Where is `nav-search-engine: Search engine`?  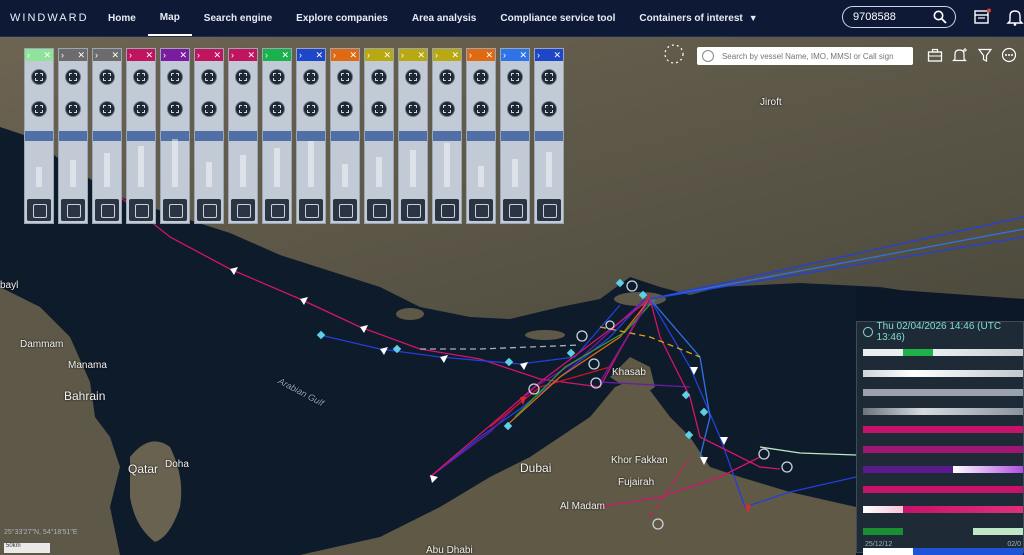 nav-search-engine: Search engine is located at coordinates (238, 18).